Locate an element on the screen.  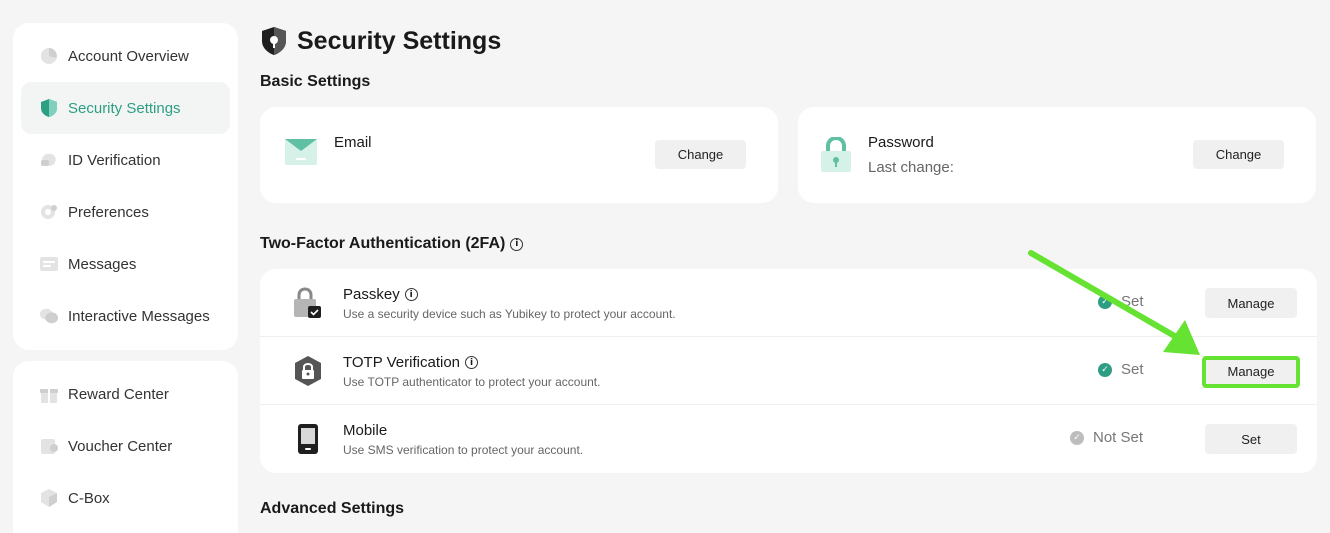
password-label: Password is located at coordinates (901, 142).